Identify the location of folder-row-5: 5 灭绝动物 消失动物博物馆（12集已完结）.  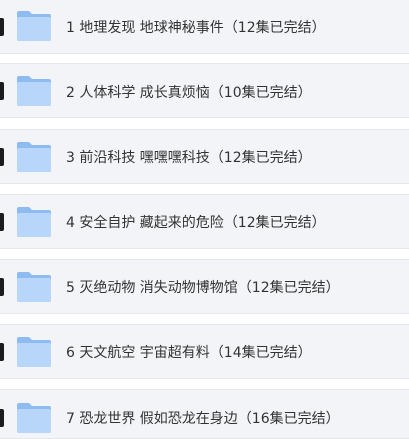
(204, 286).